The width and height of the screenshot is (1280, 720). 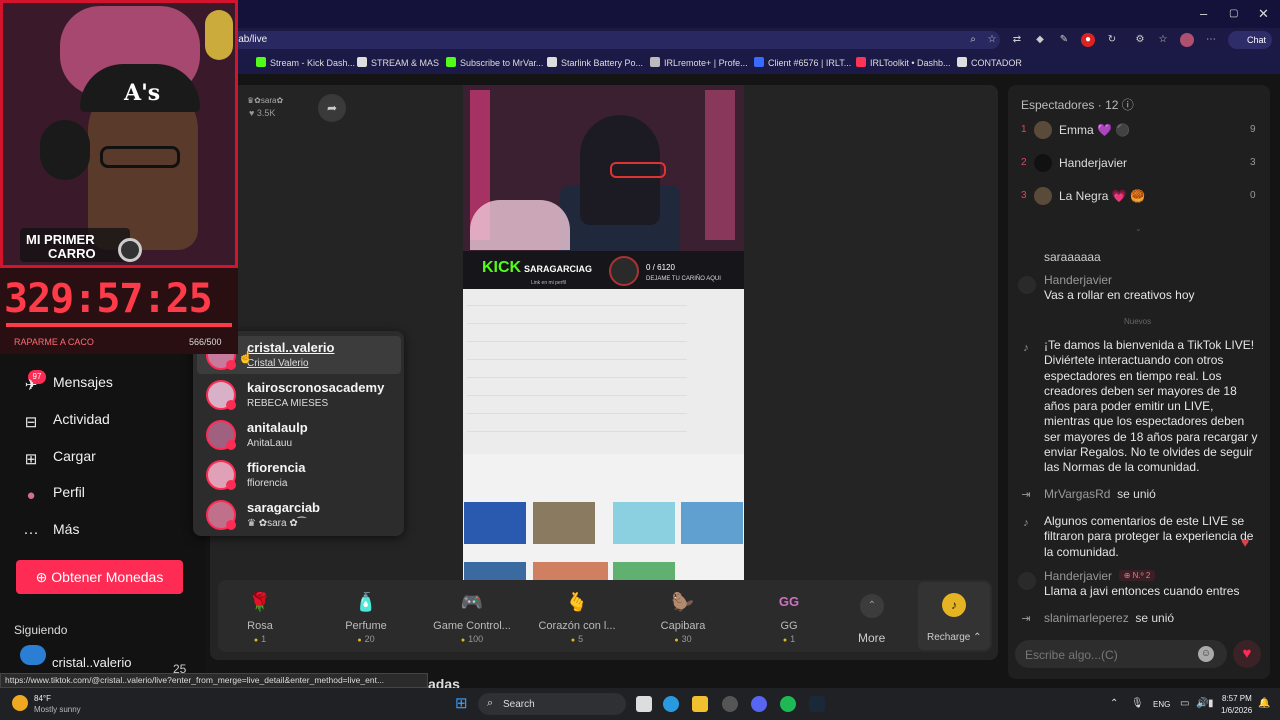 What do you see at coordinates (660, 267) in the screenshot?
I see `kick-counter: 0 / 6120` at bounding box center [660, 267].